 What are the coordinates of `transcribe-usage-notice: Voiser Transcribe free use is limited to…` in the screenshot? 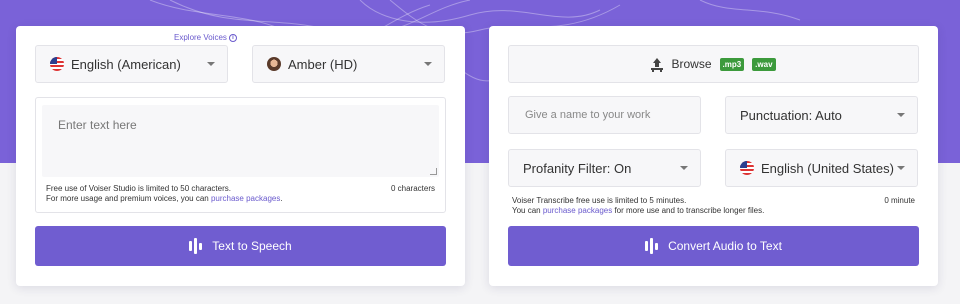 It's located at (672, 206).